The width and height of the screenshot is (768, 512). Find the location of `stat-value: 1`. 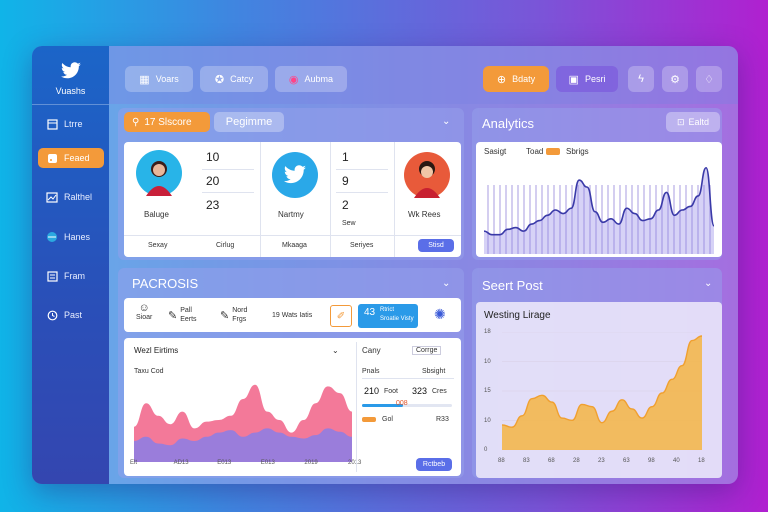

stat-value: 1 is located at coordinates (345, 157).